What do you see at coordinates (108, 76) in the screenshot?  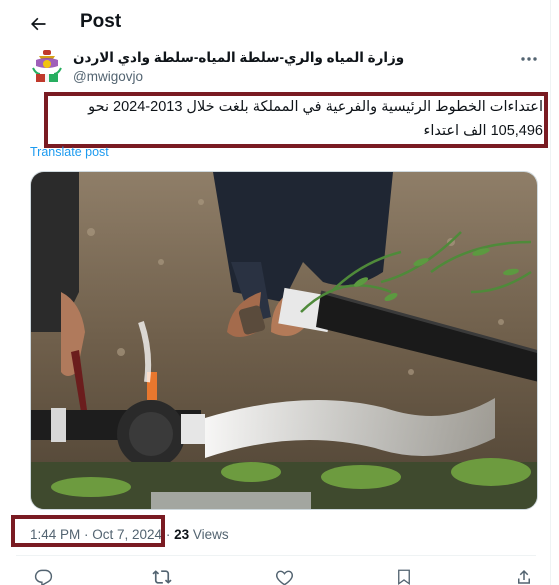 I see `author-handle: @mwigovjo` at bounding box center [108, 76].